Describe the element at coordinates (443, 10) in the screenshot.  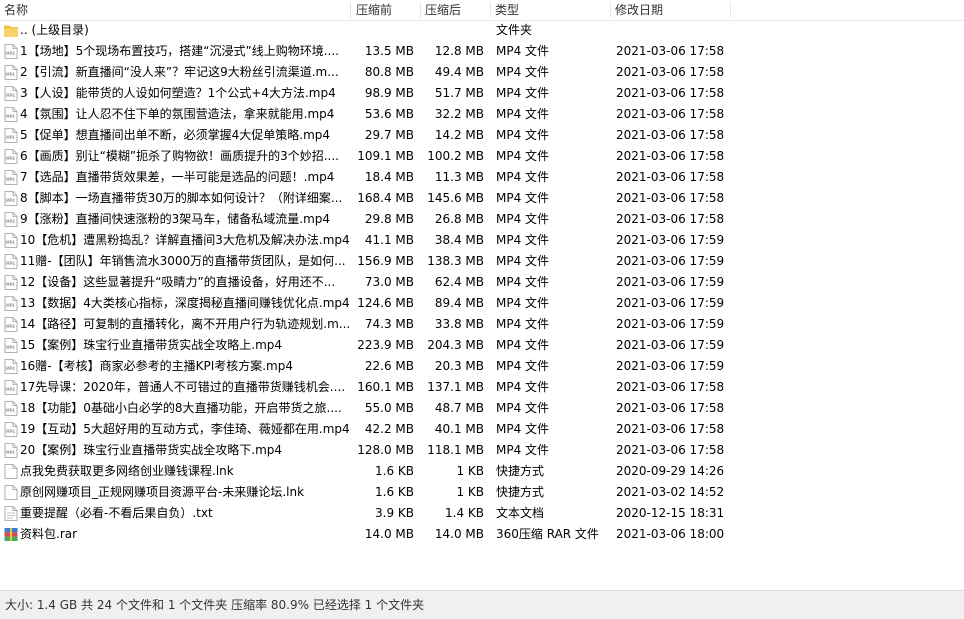
I see `column-header-original: 压缩后` at that location.